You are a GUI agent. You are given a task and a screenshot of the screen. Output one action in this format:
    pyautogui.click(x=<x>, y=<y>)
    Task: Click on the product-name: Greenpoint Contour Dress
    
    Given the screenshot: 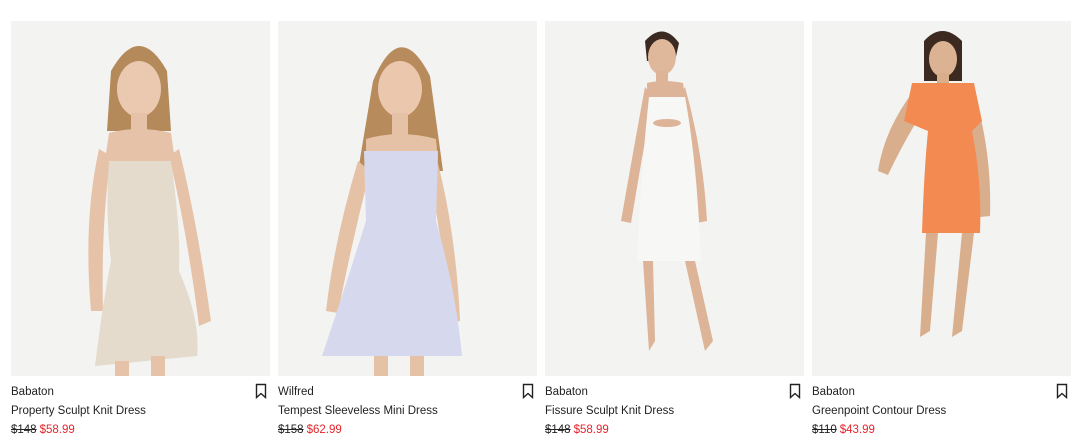 What is the action you would take?
    pyautogui.click(x=941, y=411)
    